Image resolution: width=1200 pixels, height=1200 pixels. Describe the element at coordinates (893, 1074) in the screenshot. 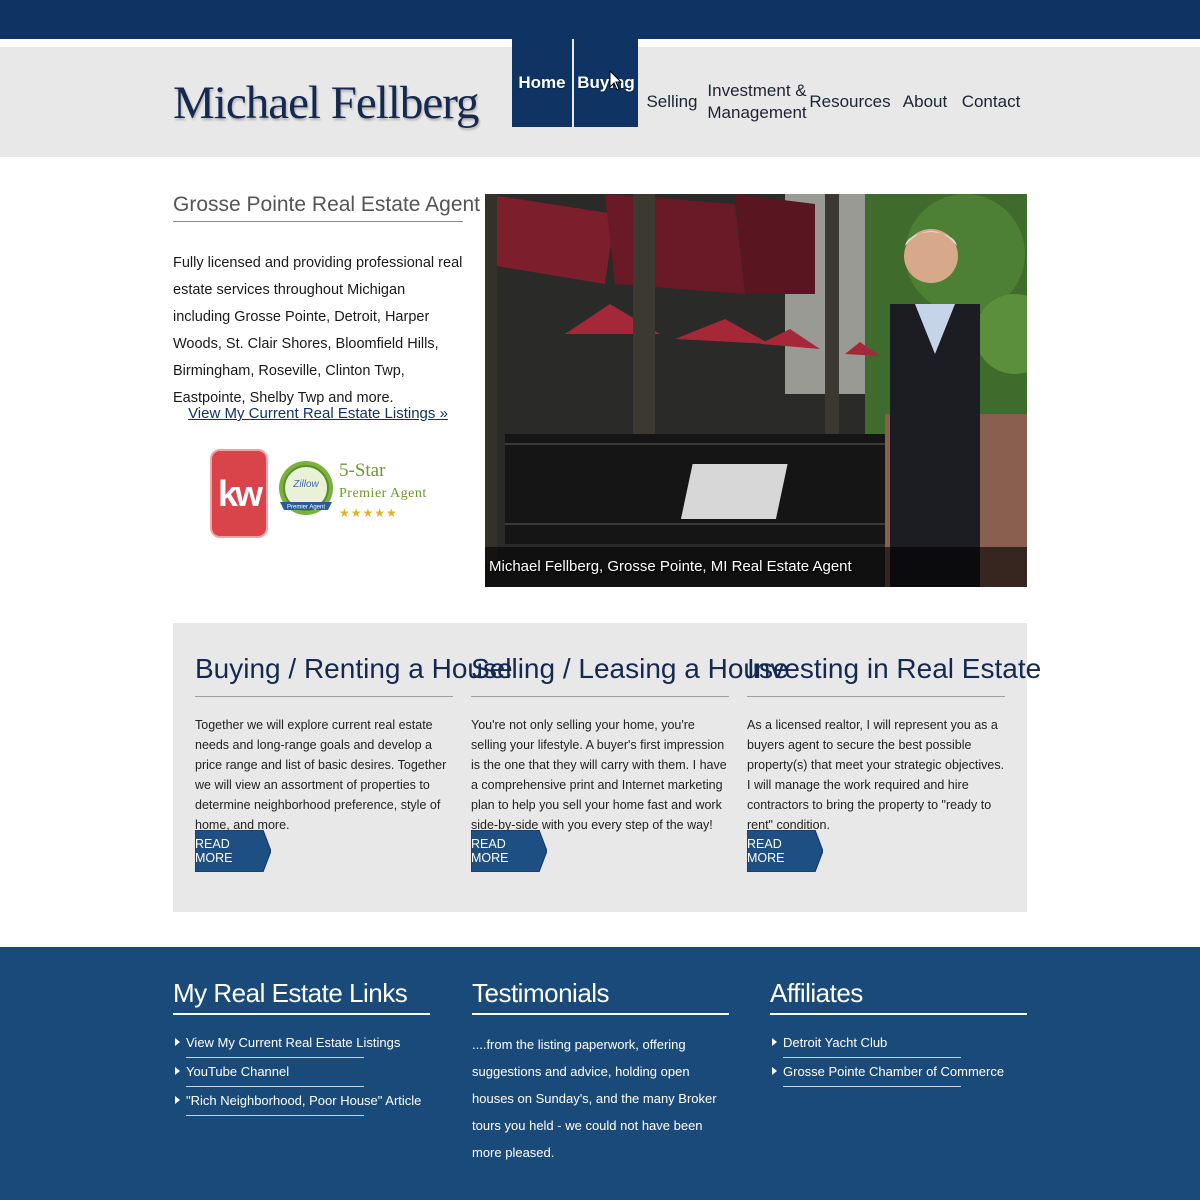

I see `affiliate-link-chamber: Grosse Pointe Chamber of Commerce` at that location.